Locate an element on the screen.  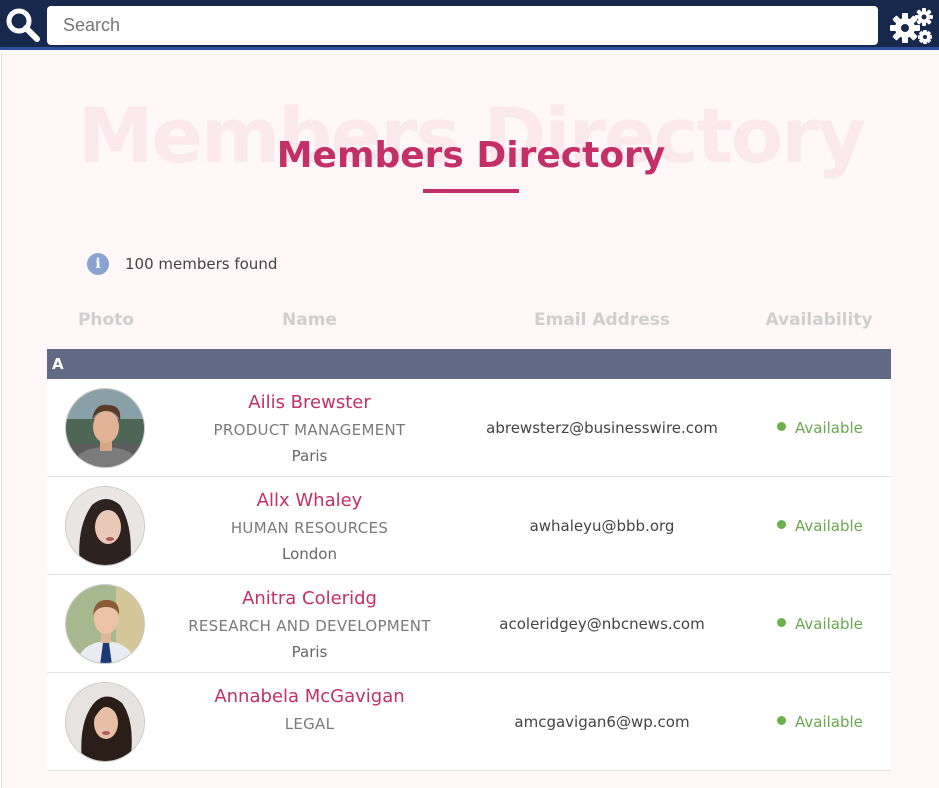
top-bar is located at coordinates (469, 25).